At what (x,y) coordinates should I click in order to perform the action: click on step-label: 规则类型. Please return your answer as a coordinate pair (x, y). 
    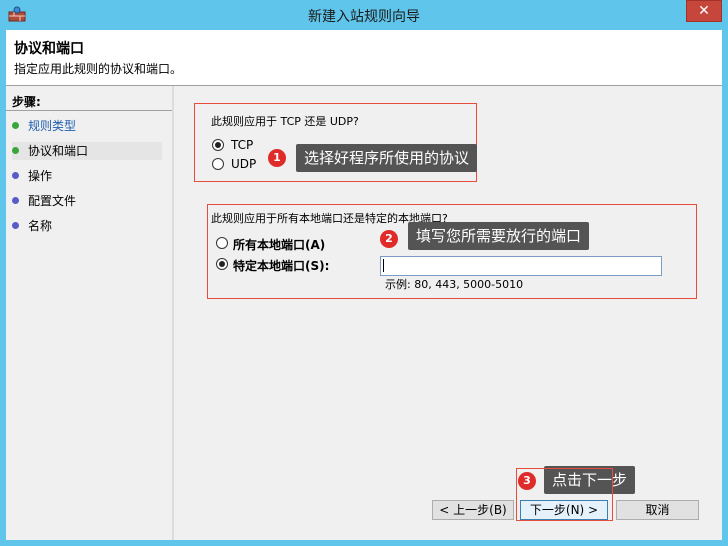
    Looking at the image, I should click on (52, 126).